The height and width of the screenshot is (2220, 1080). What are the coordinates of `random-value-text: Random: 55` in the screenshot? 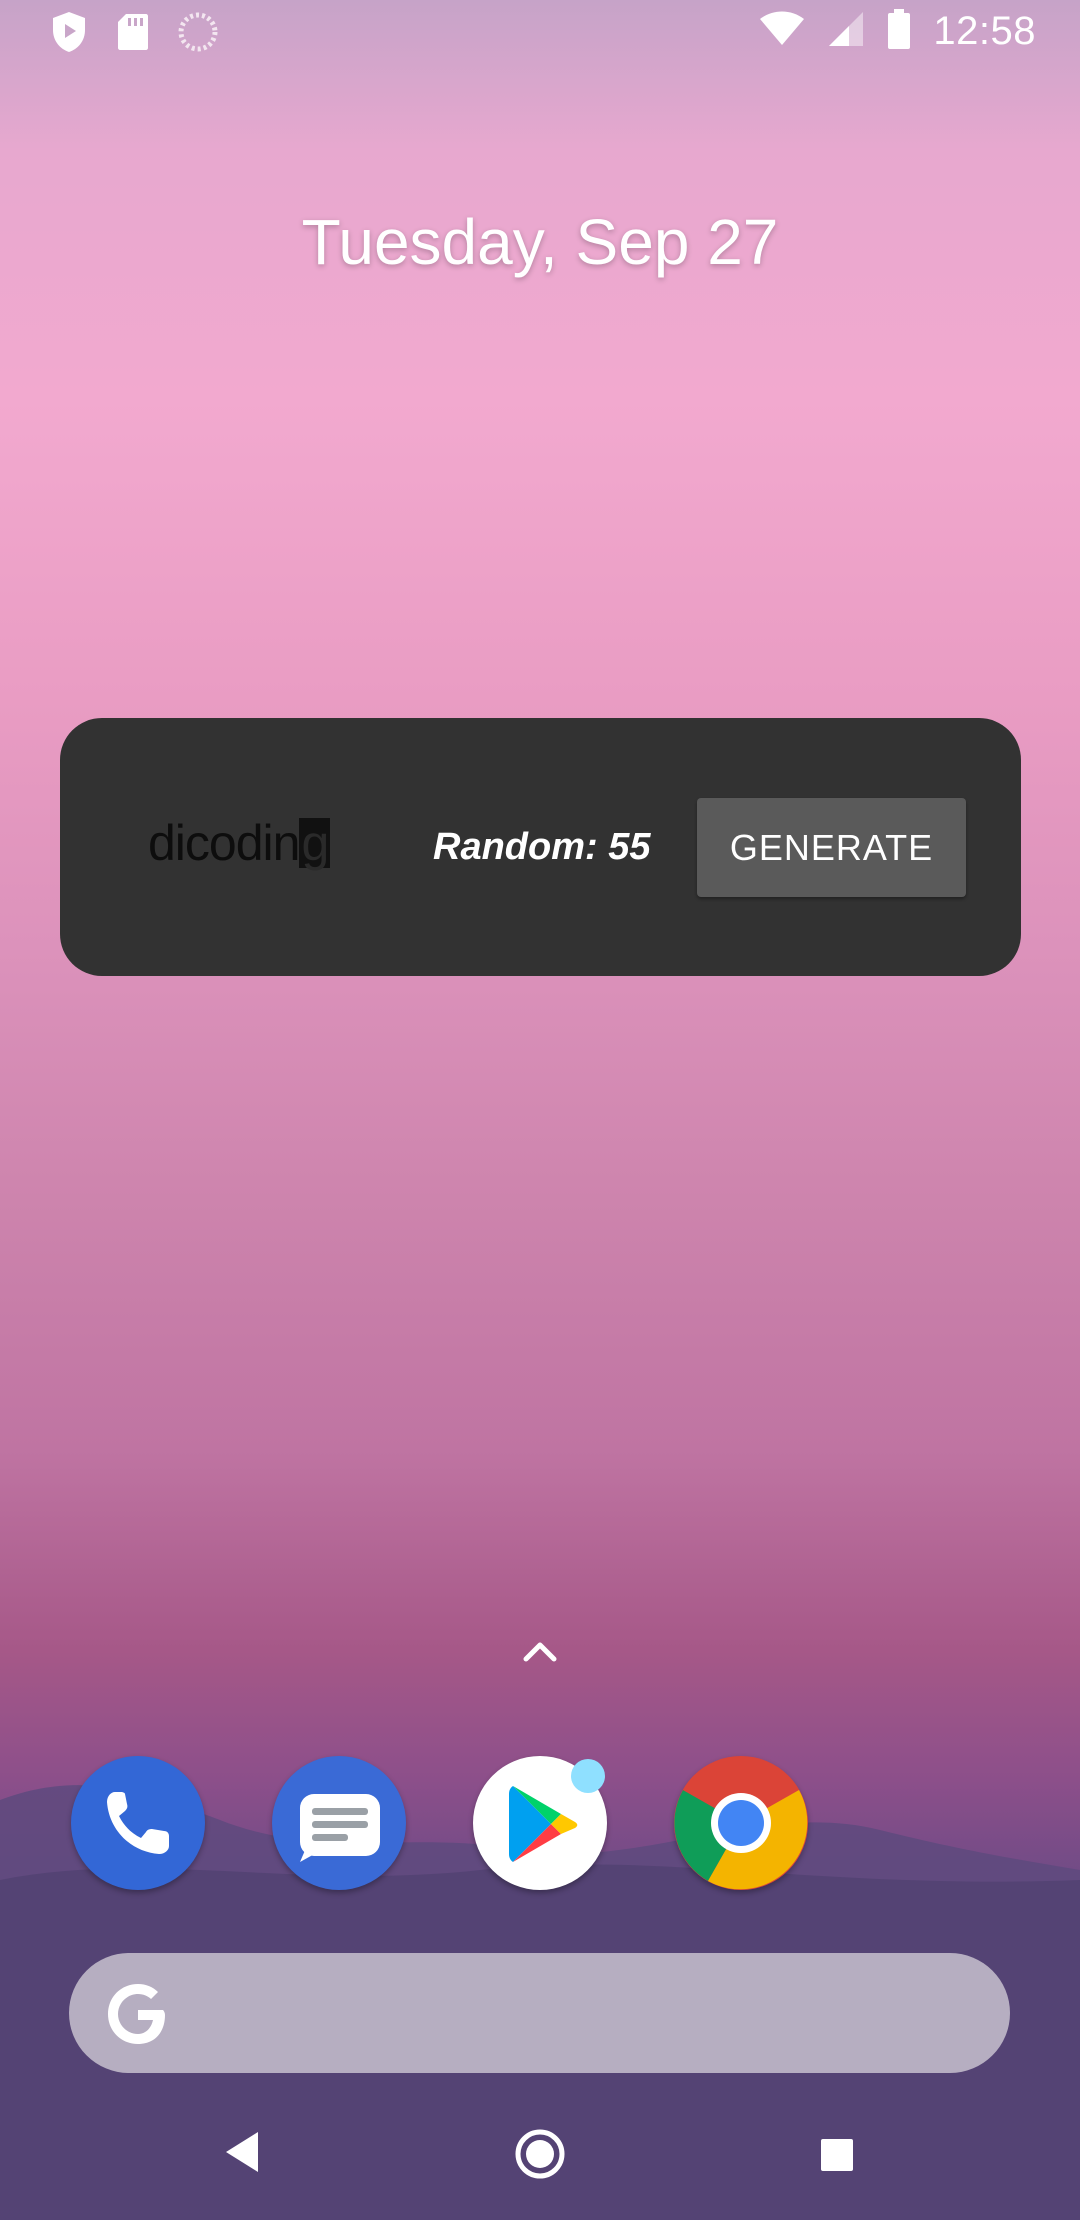 It's located at (542, 847).